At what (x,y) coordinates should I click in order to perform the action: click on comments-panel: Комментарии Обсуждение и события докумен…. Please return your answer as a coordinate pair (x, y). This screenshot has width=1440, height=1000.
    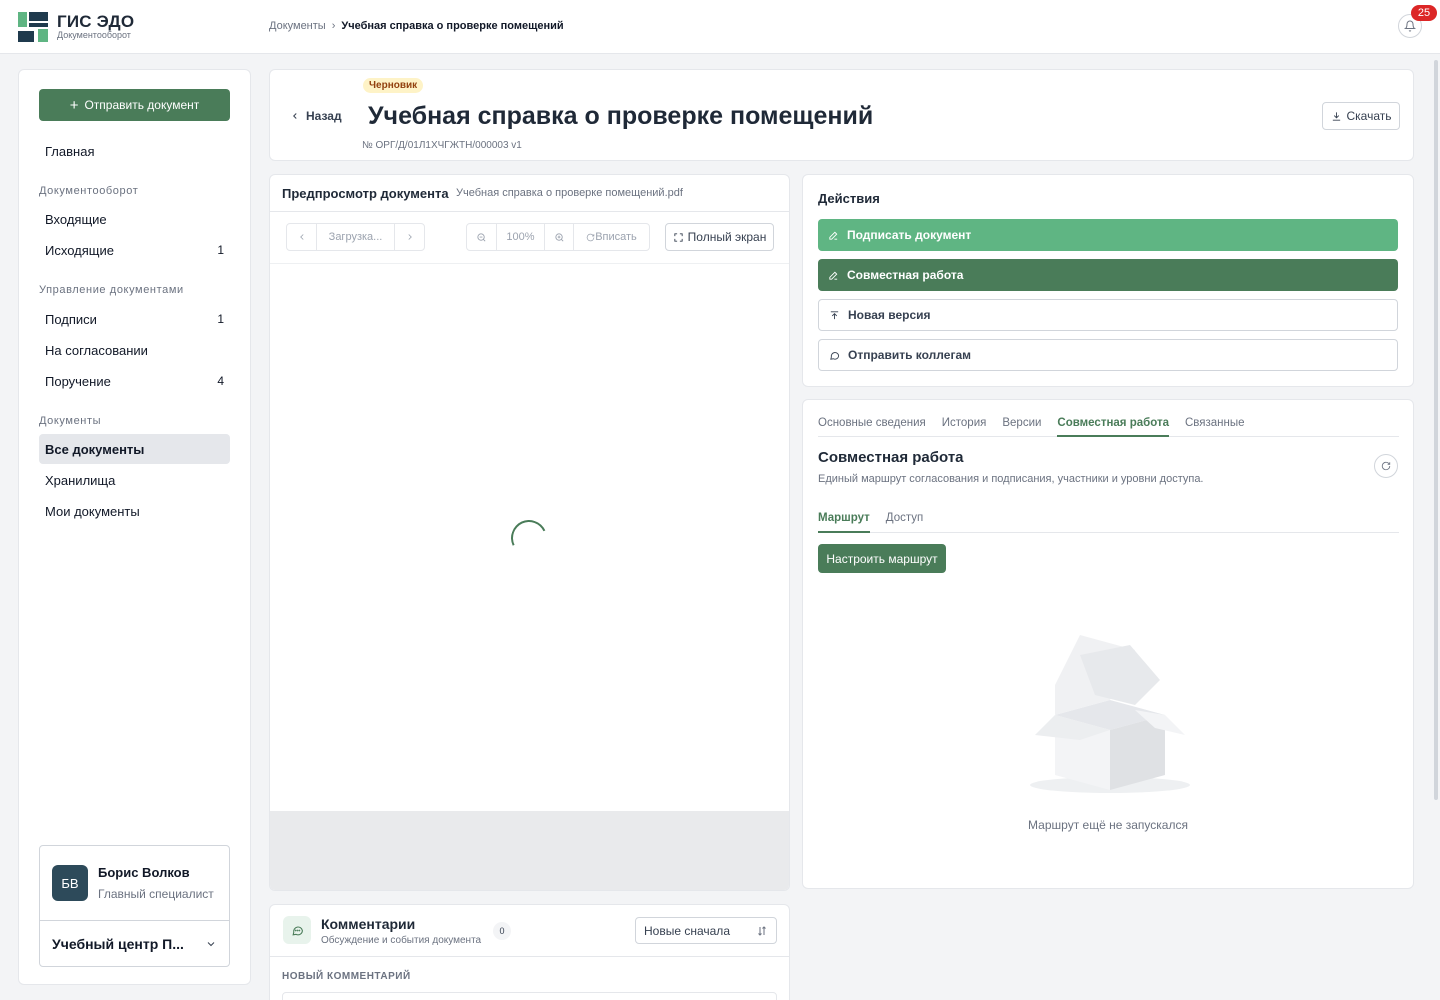
    Looking at the image, I should click on (529, 952).